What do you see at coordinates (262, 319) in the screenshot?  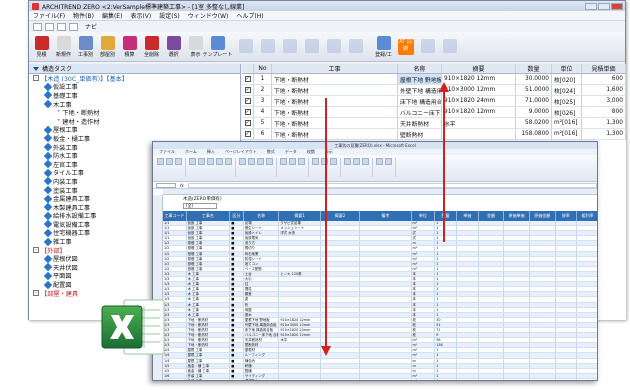 I see `sheet-cell: 屋根下地 野地板` at bounding box center [262, 319].